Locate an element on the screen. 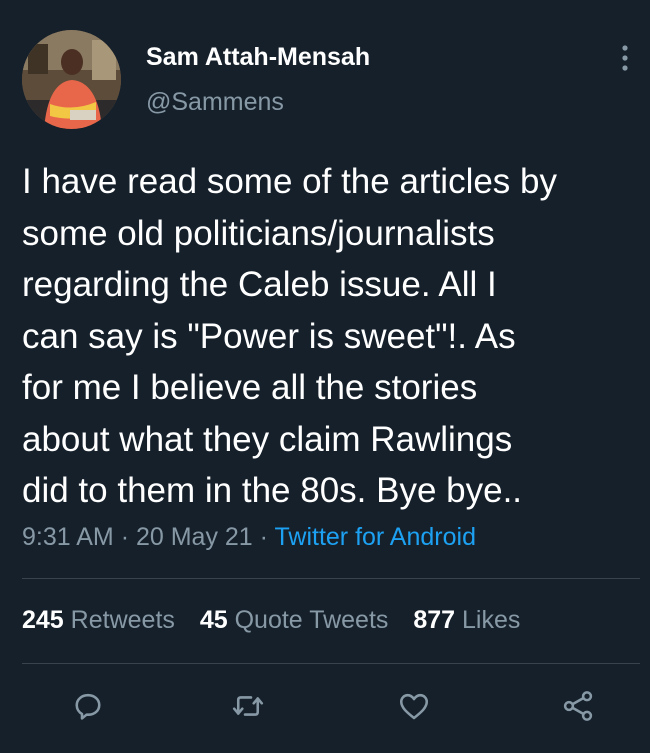 The height and width of the screenshot is (753, 650). reply-icon is located at coordinates (88, 706).